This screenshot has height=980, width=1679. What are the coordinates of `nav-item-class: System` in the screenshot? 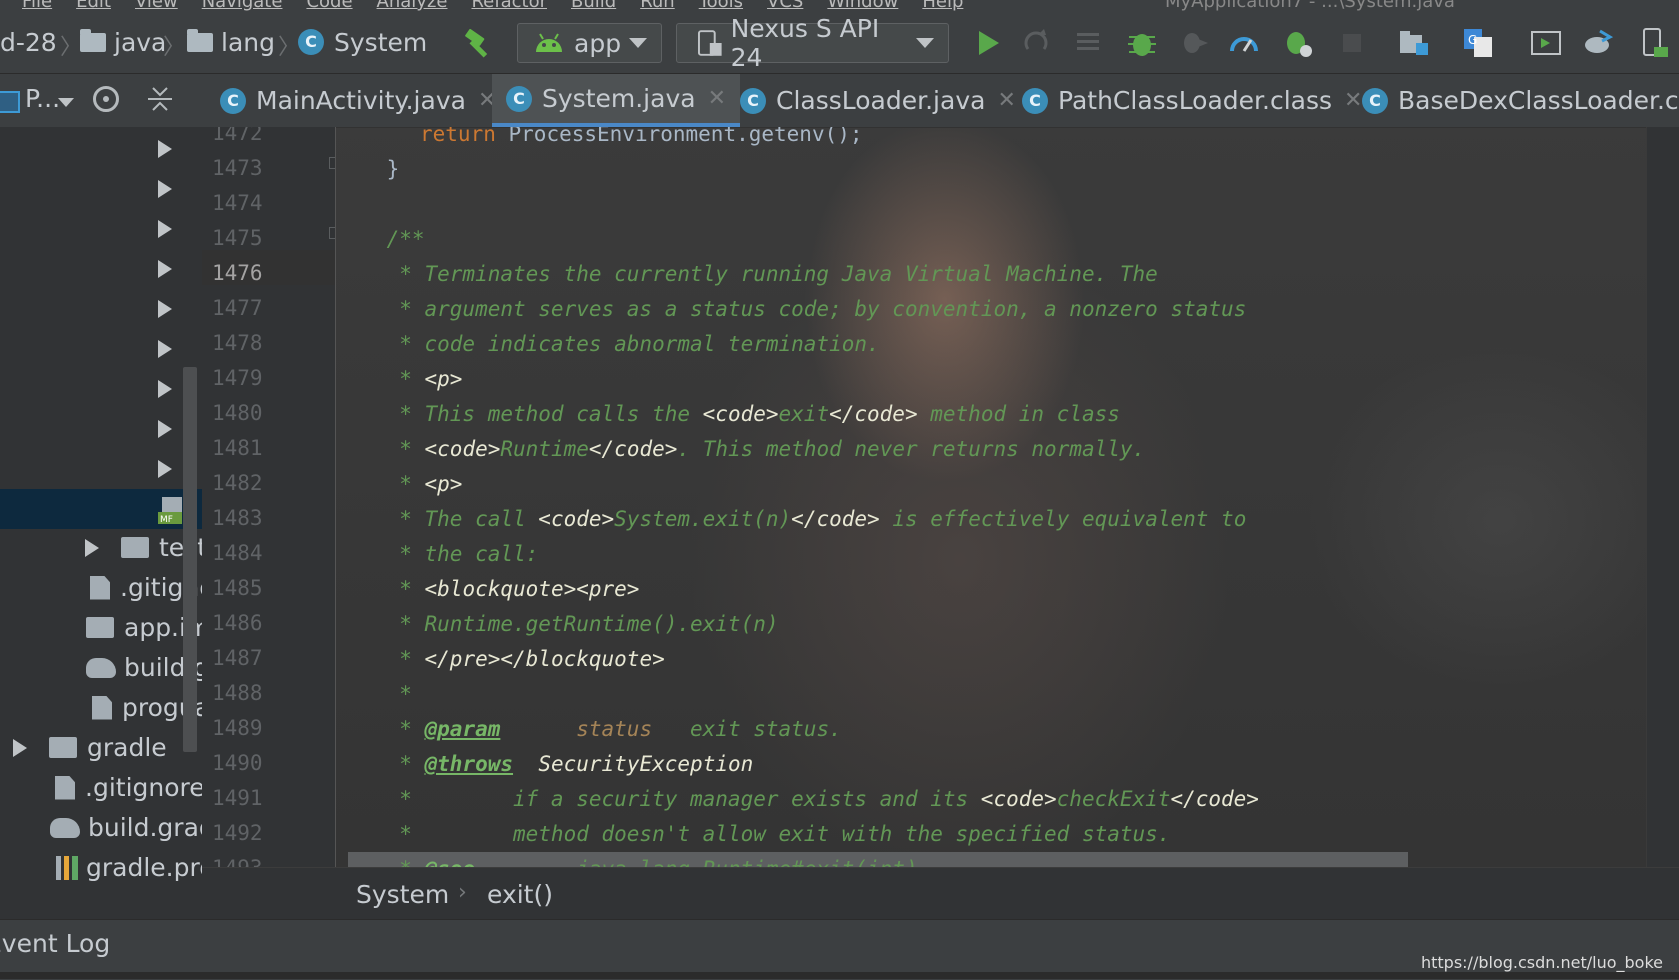 It's located at (402, 894).